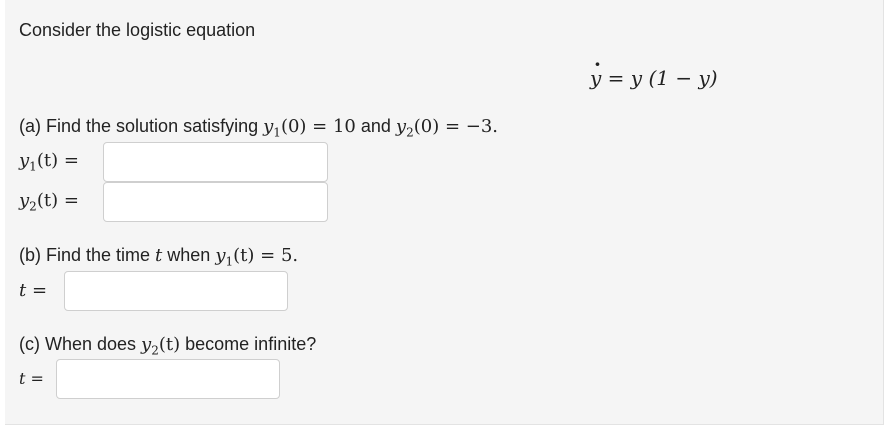  Describe the element at coordinates (616, 78) in the screenshot. I see `equation-eq: =` at that location.